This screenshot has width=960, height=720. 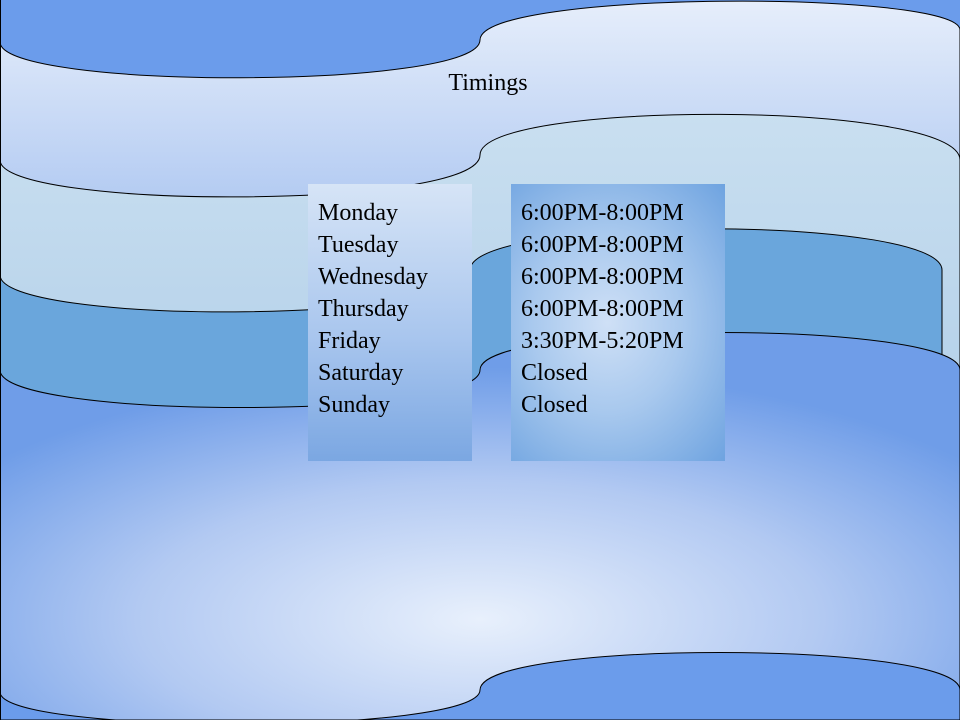 I want to click on day-label: Monday, so click(x=358, y=213).